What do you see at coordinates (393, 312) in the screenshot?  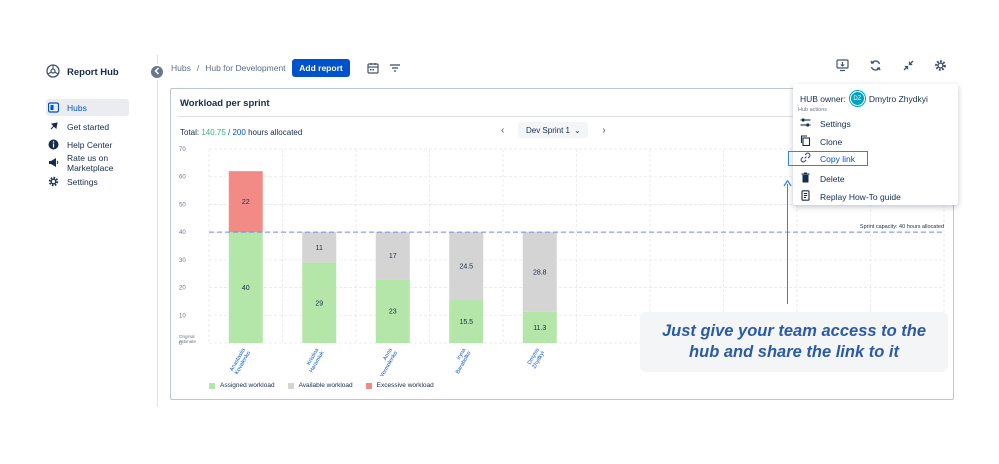 I see `bar-data-label: 23` at bounding box center [393, 312].